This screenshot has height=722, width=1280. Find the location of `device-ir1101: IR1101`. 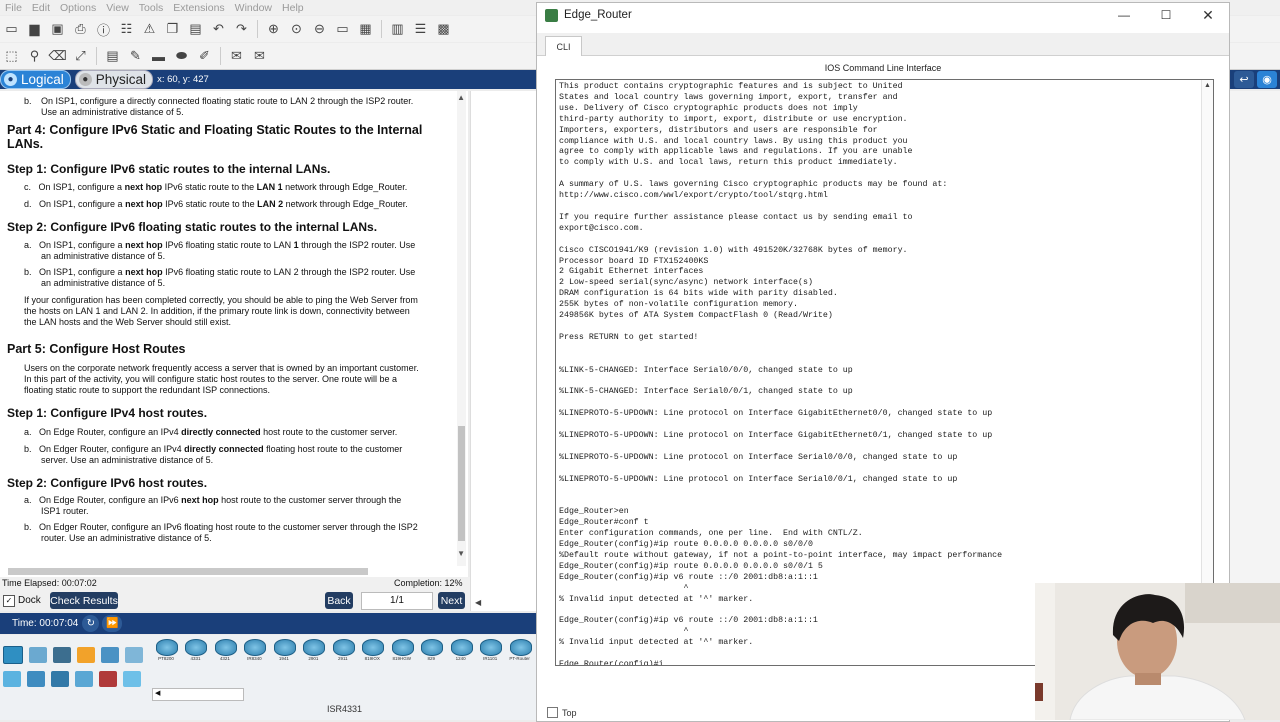

device-ir1101: IR1101 is located at coordinates (490, 651).